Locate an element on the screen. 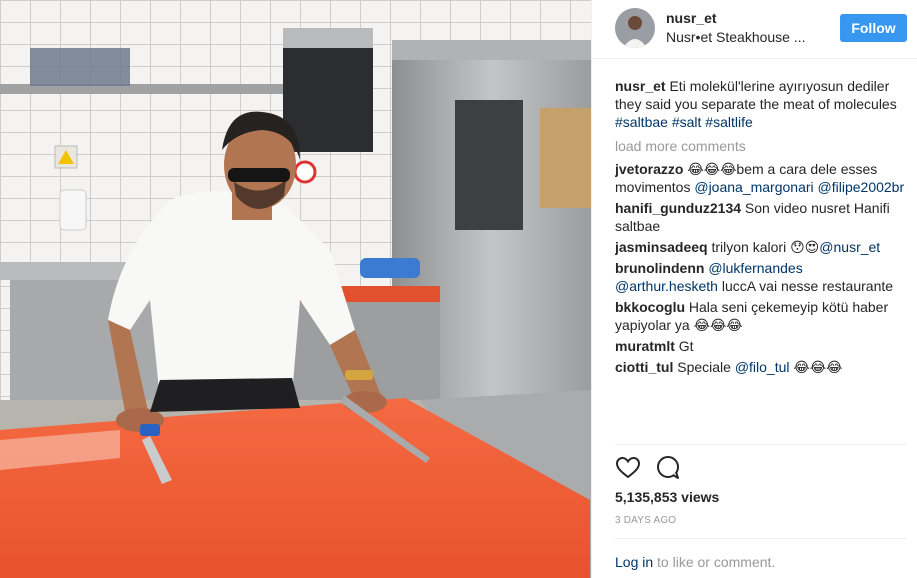 The width and height of the screenshot is (917, 578). header-username: nusr_et is located at coordinates (691, 18).